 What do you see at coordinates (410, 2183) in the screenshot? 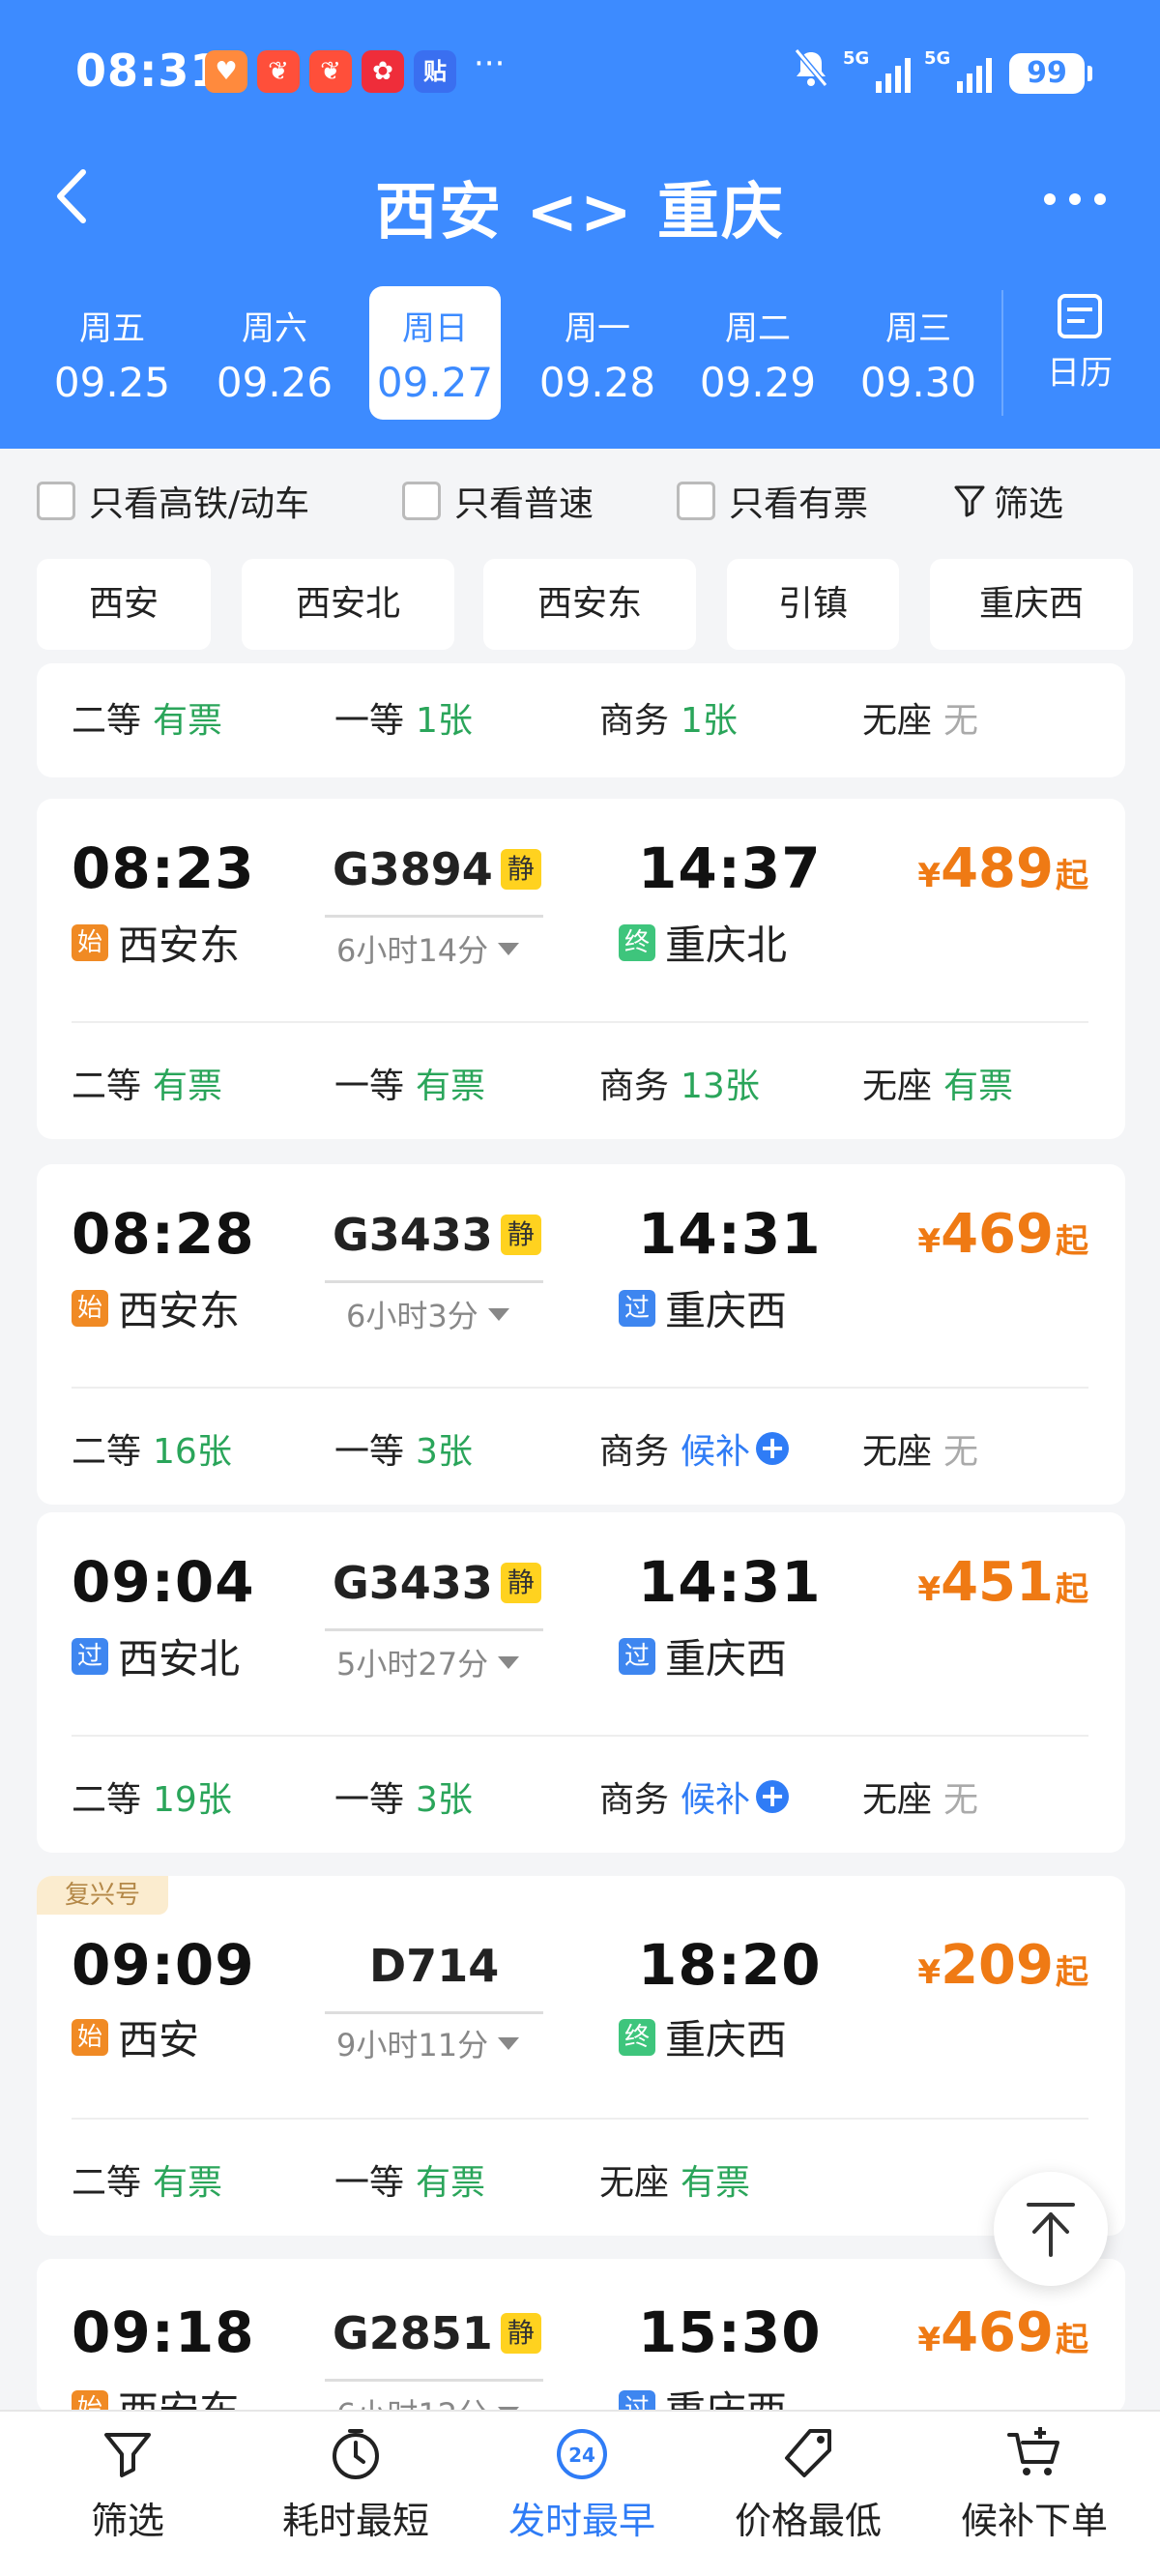
I see `seat-first-class: 一等 有票` at bounding box center [410, 2183].